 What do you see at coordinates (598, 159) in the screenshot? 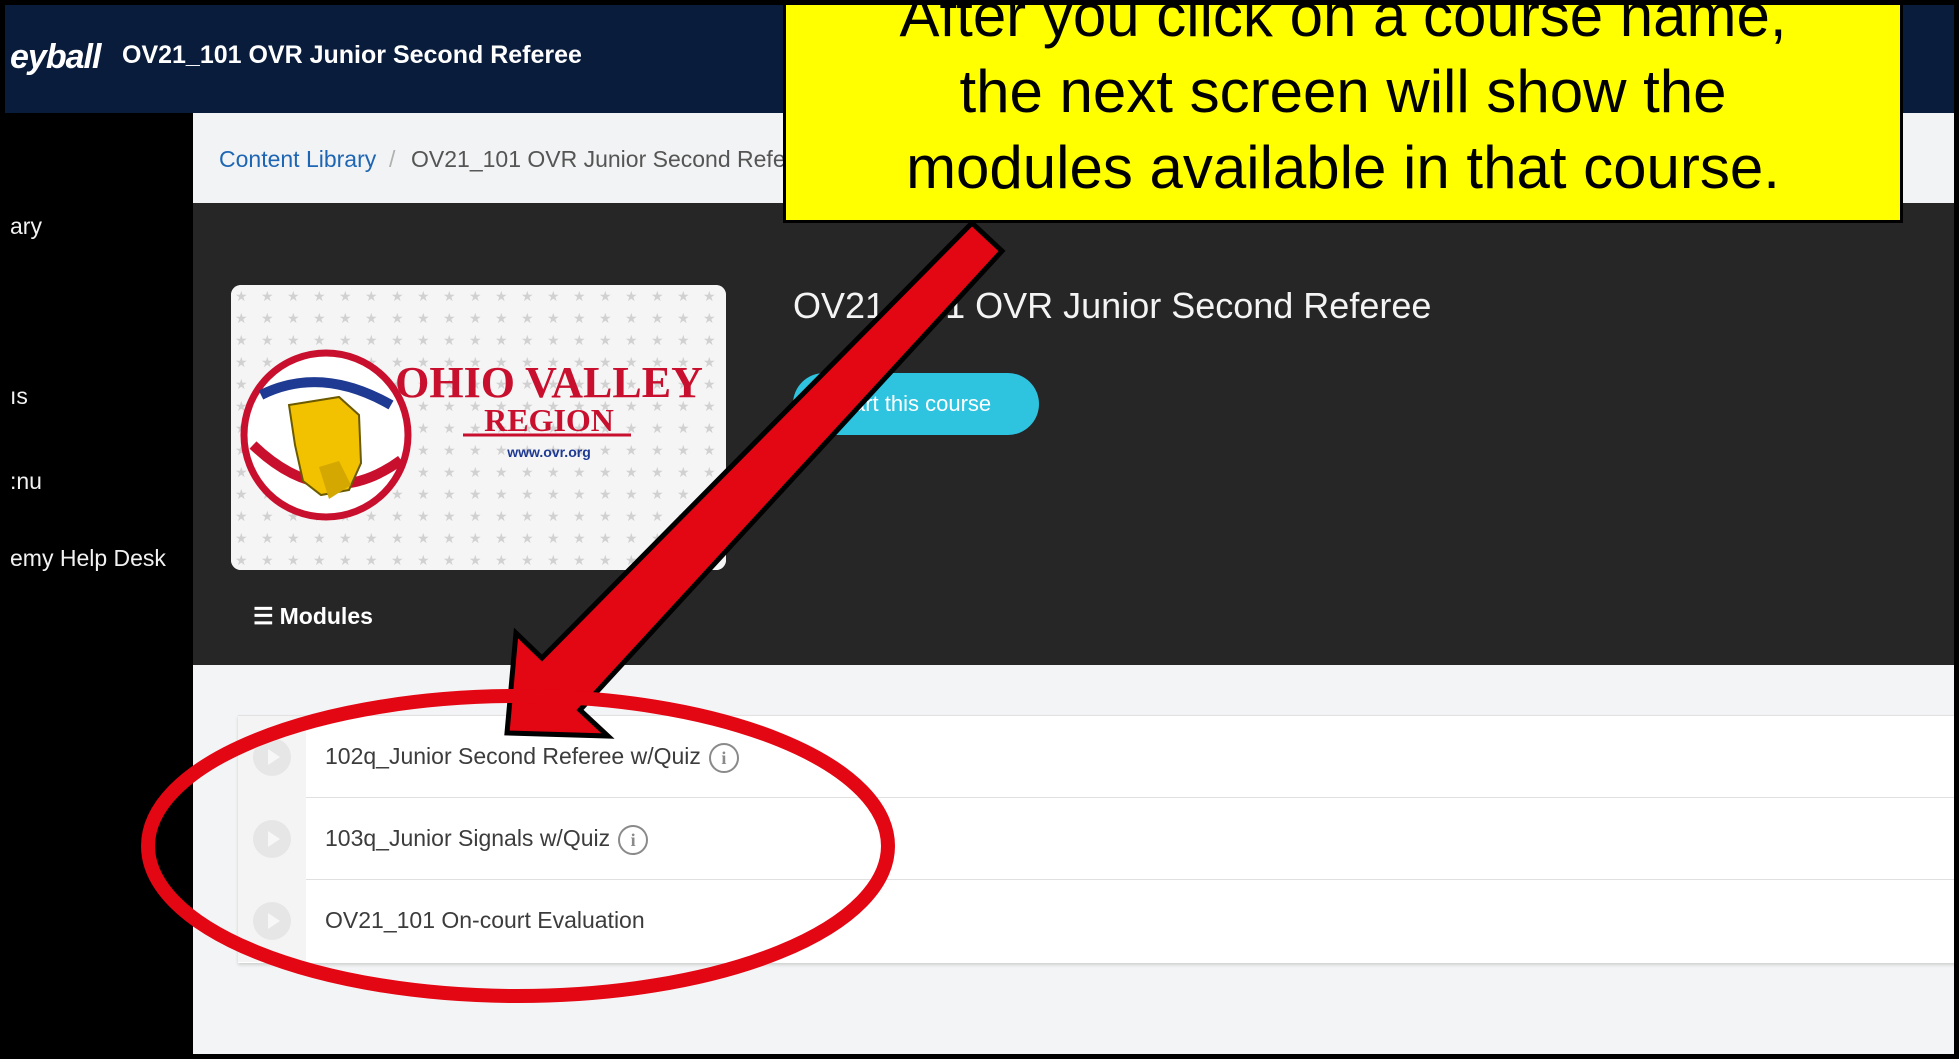
I see `breadcrumb-current-course: OV21_101 OVR Junior Second Refe` at bounding box center [598, 159].